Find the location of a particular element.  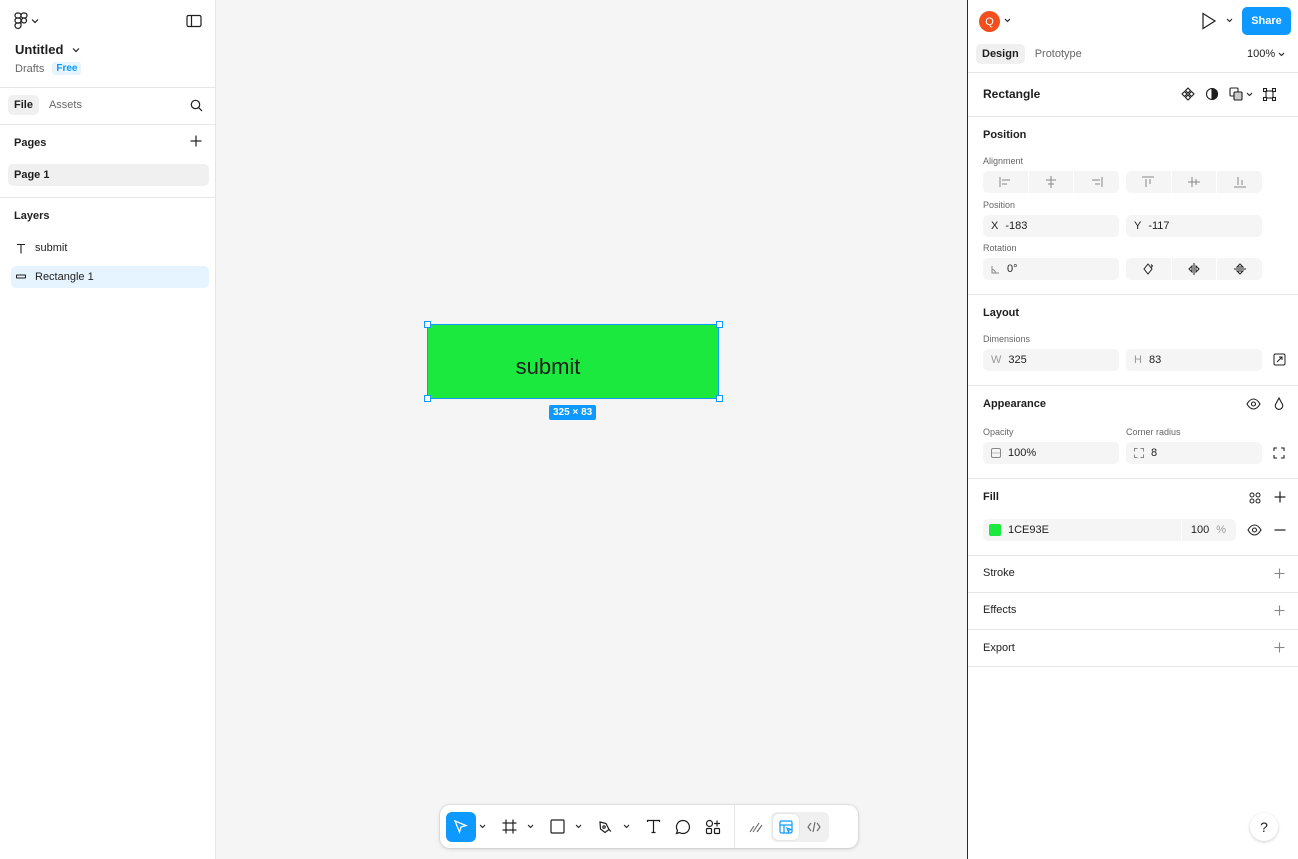

design-mode-button is located at coordinates (786, 826).